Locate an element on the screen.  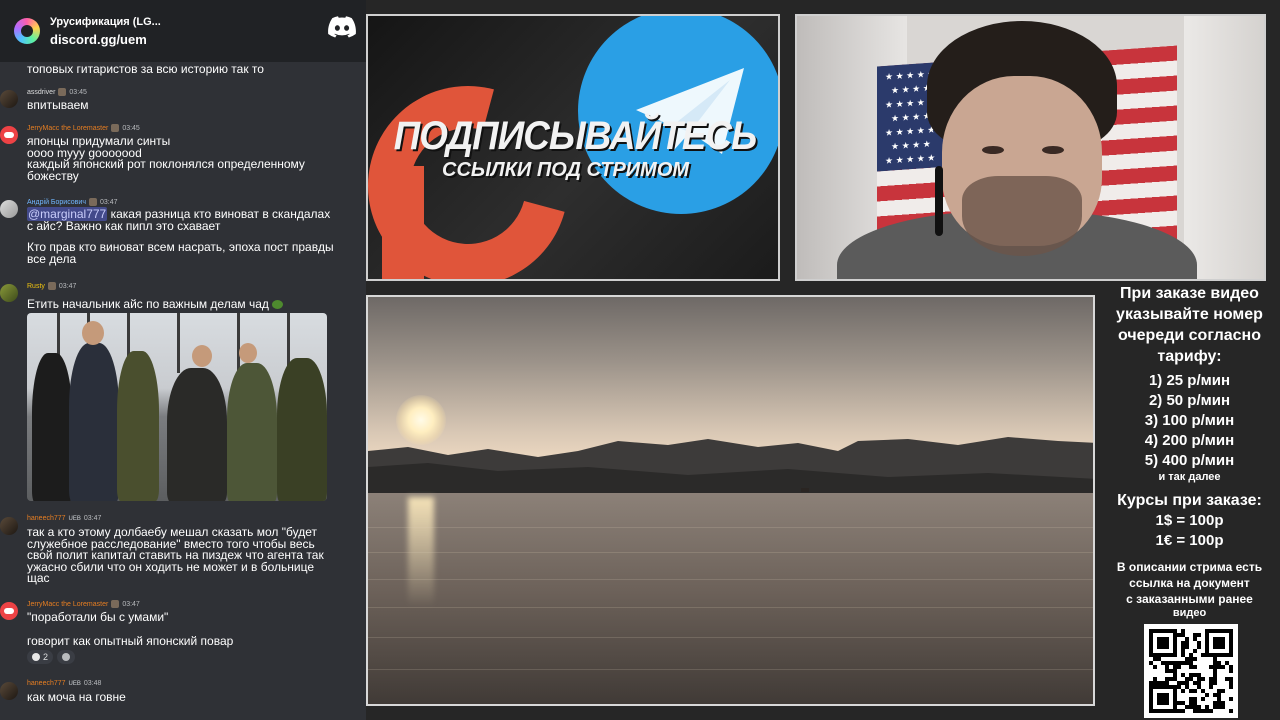
message-text: как моча на говне is located at coordinates (76, 697).